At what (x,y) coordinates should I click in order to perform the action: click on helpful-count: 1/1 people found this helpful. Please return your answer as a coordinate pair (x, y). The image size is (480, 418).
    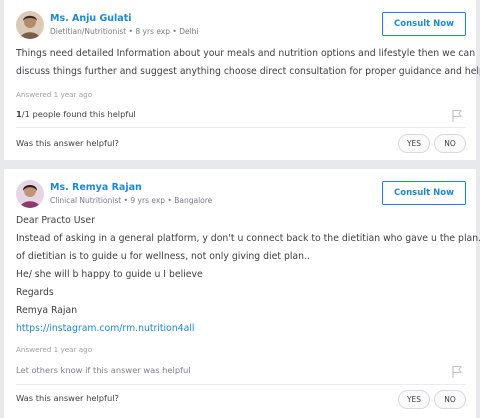
    Looking at the image, I should click on (76, 114).